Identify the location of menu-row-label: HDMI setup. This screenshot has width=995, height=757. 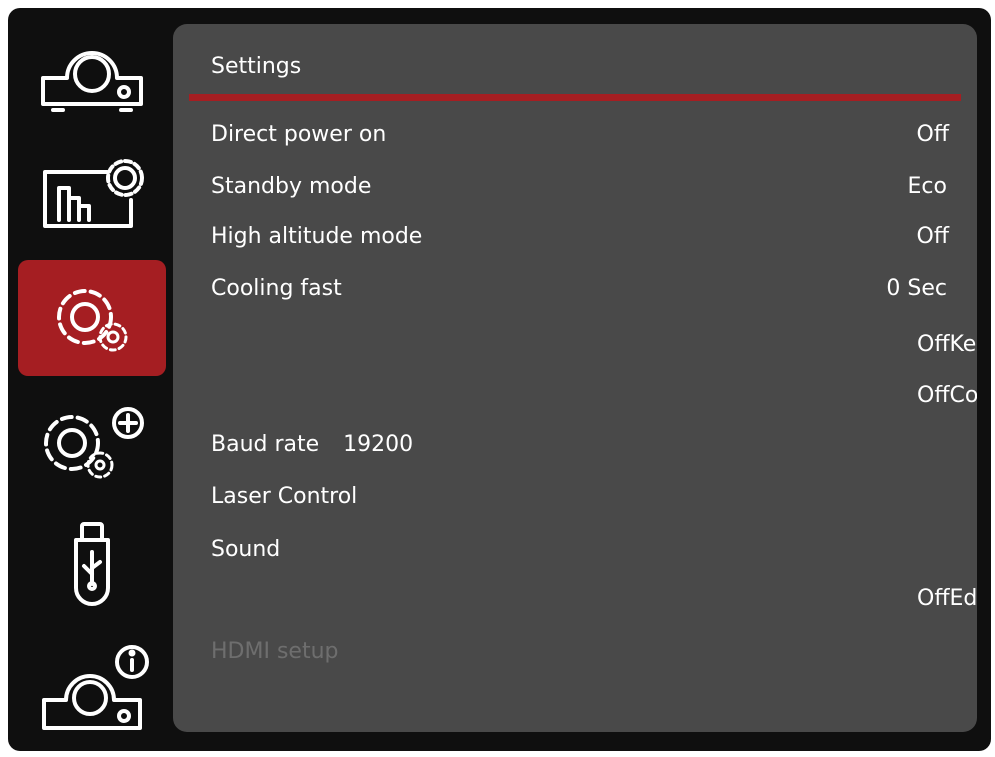
(275, 651).